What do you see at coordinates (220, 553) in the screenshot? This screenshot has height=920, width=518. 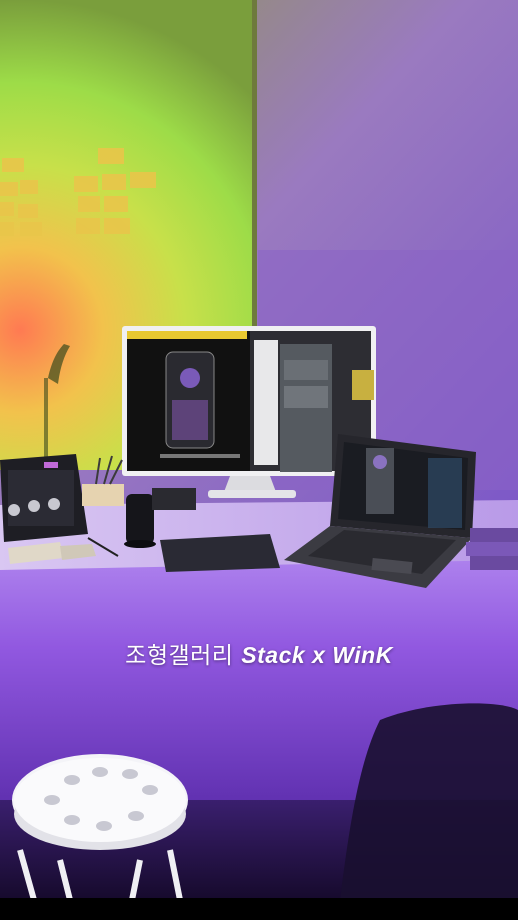 I see `notebook` at bounding box center [220, 553].